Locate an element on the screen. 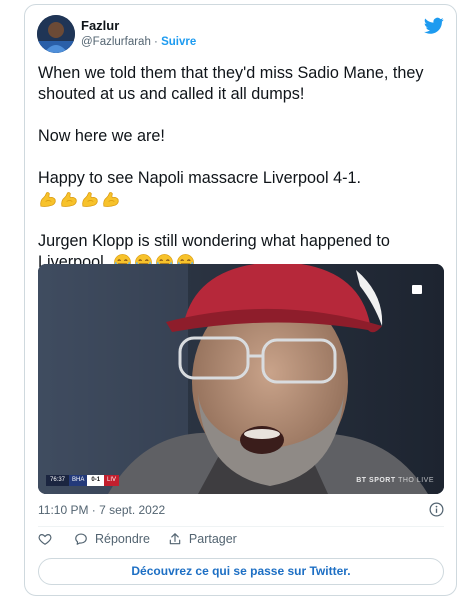  divider is located at coordinates (241, 526).